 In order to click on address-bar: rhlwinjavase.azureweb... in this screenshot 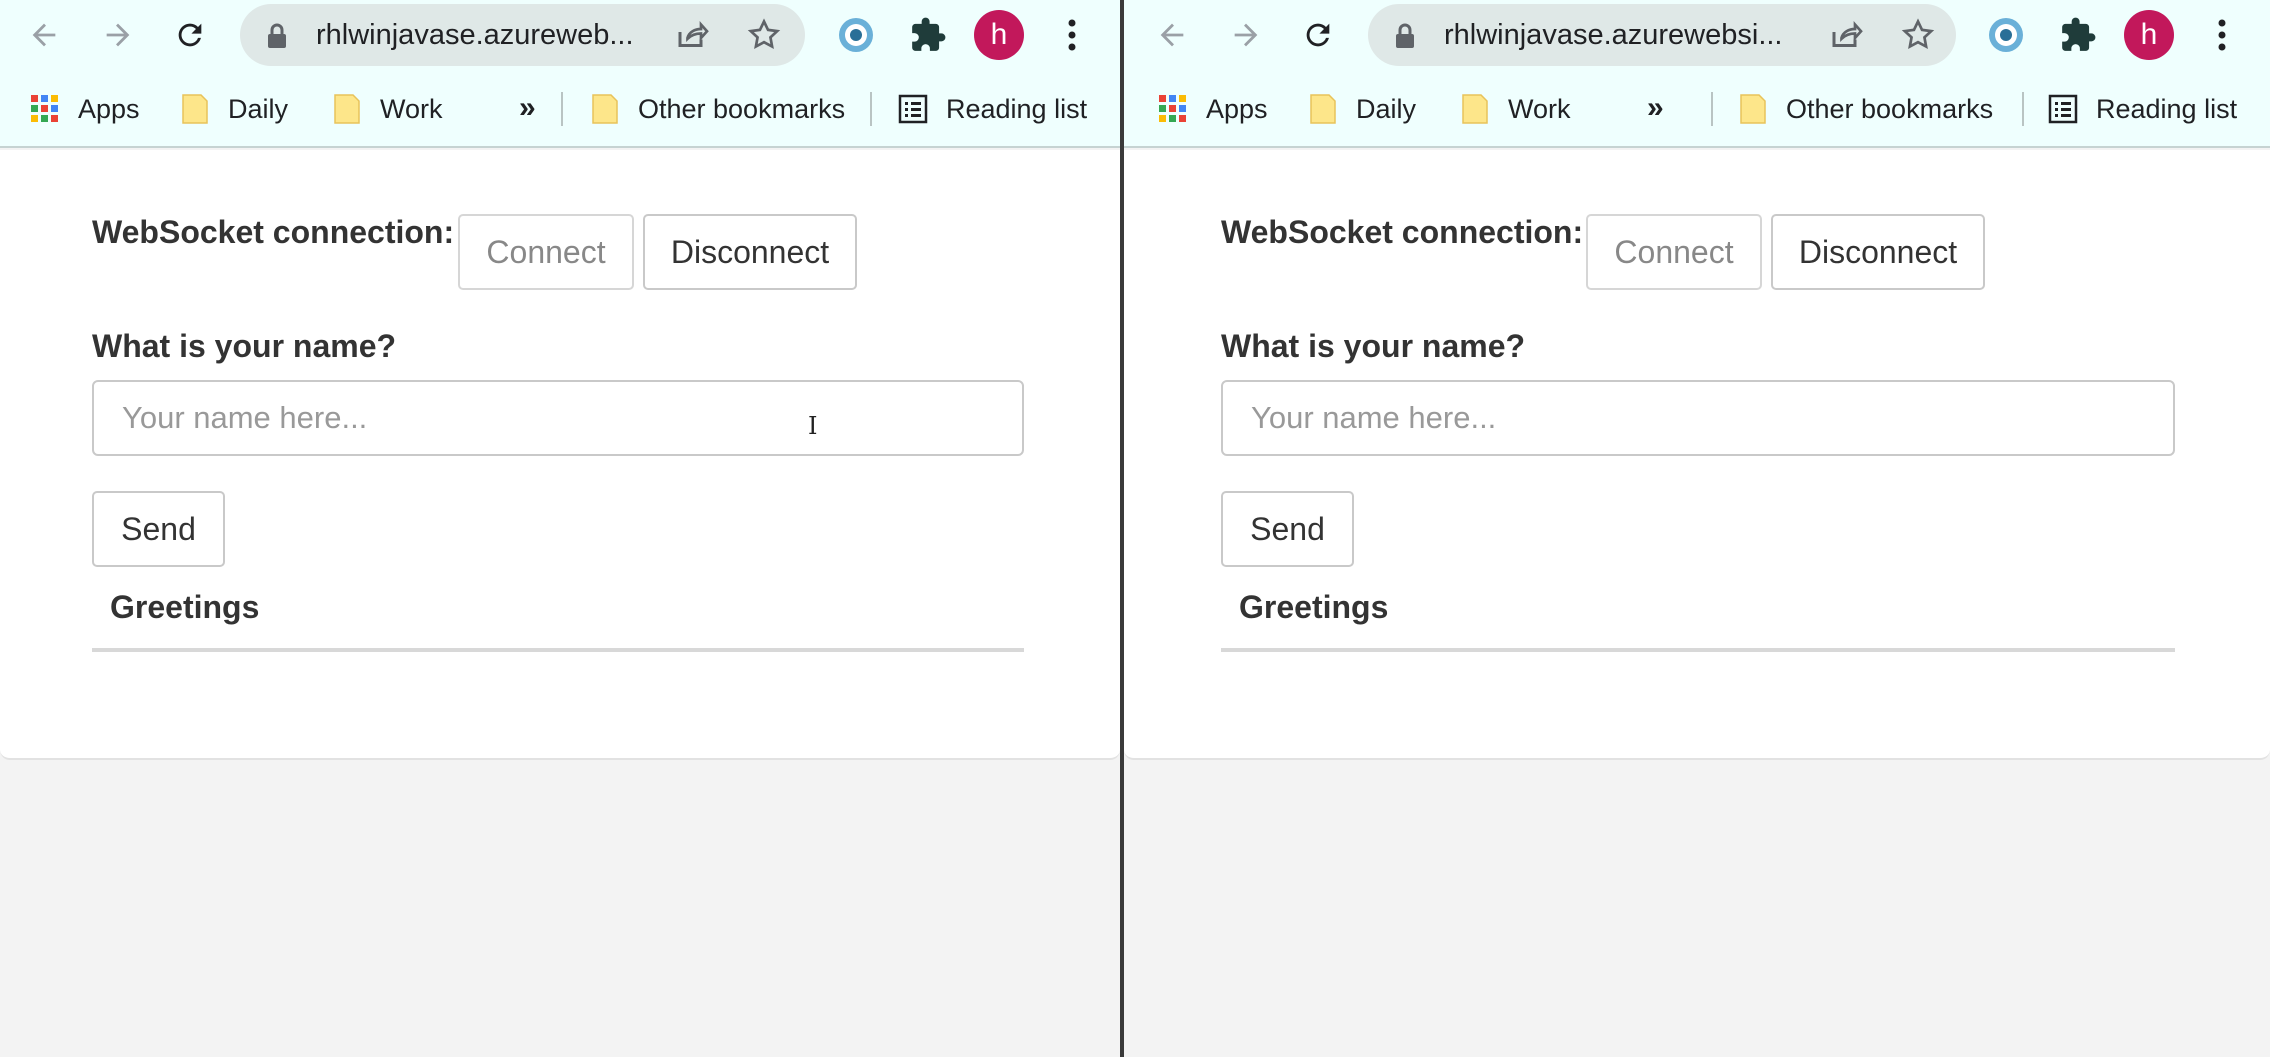, I will do `click(522, 35)`.